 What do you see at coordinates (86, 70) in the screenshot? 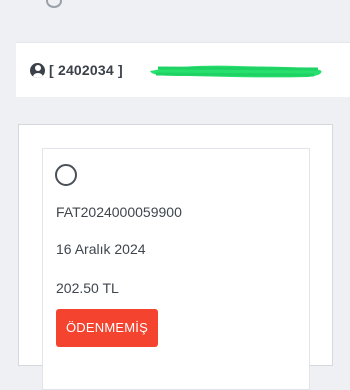
I see `account-id: [ 2402034 ]` at bounding box center [86, 70].